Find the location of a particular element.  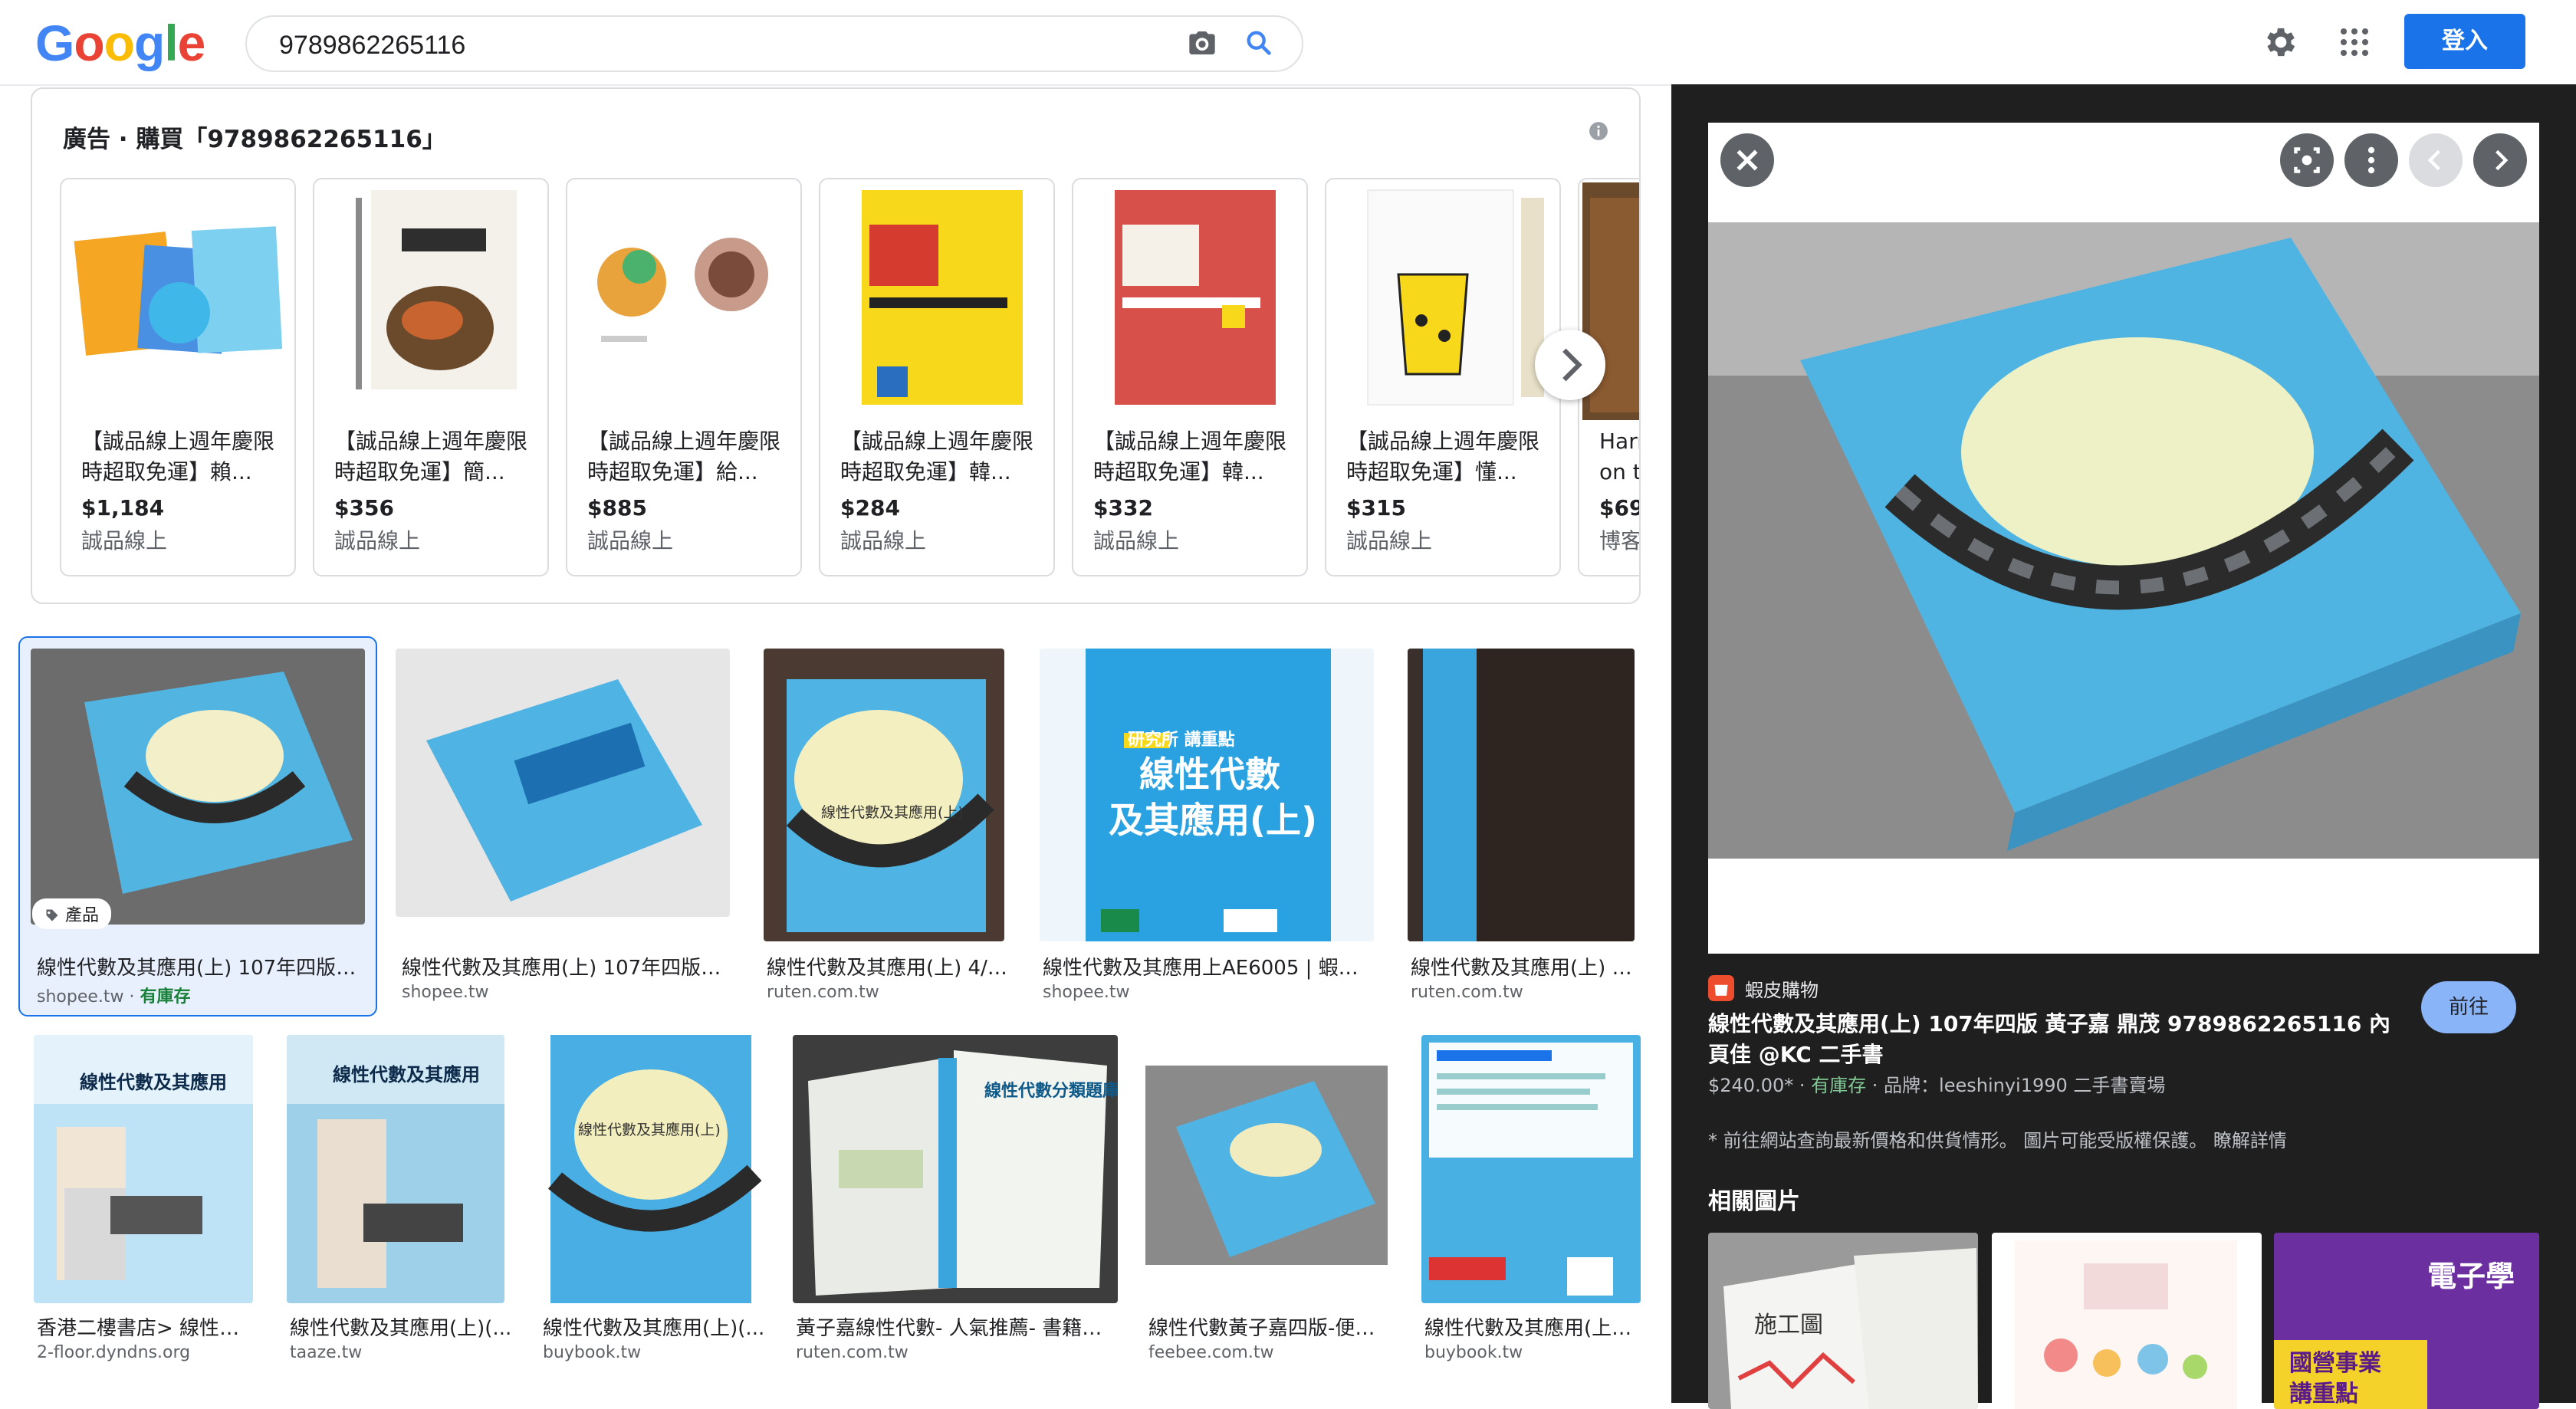

apps-grid-icon is located at coordinates (2354, 42).